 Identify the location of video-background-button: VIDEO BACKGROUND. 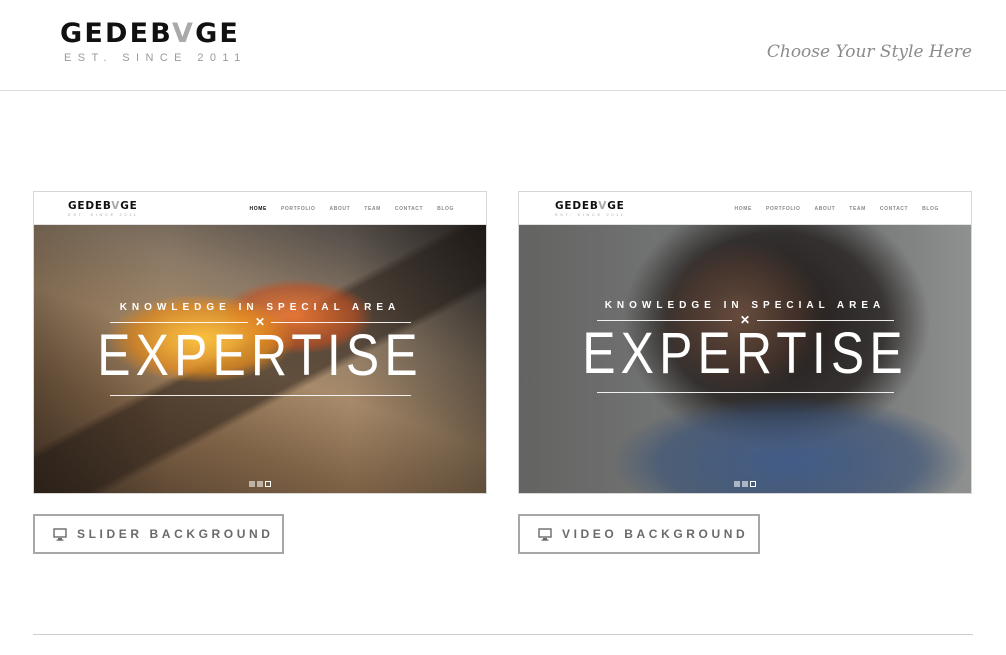
(639, 534).